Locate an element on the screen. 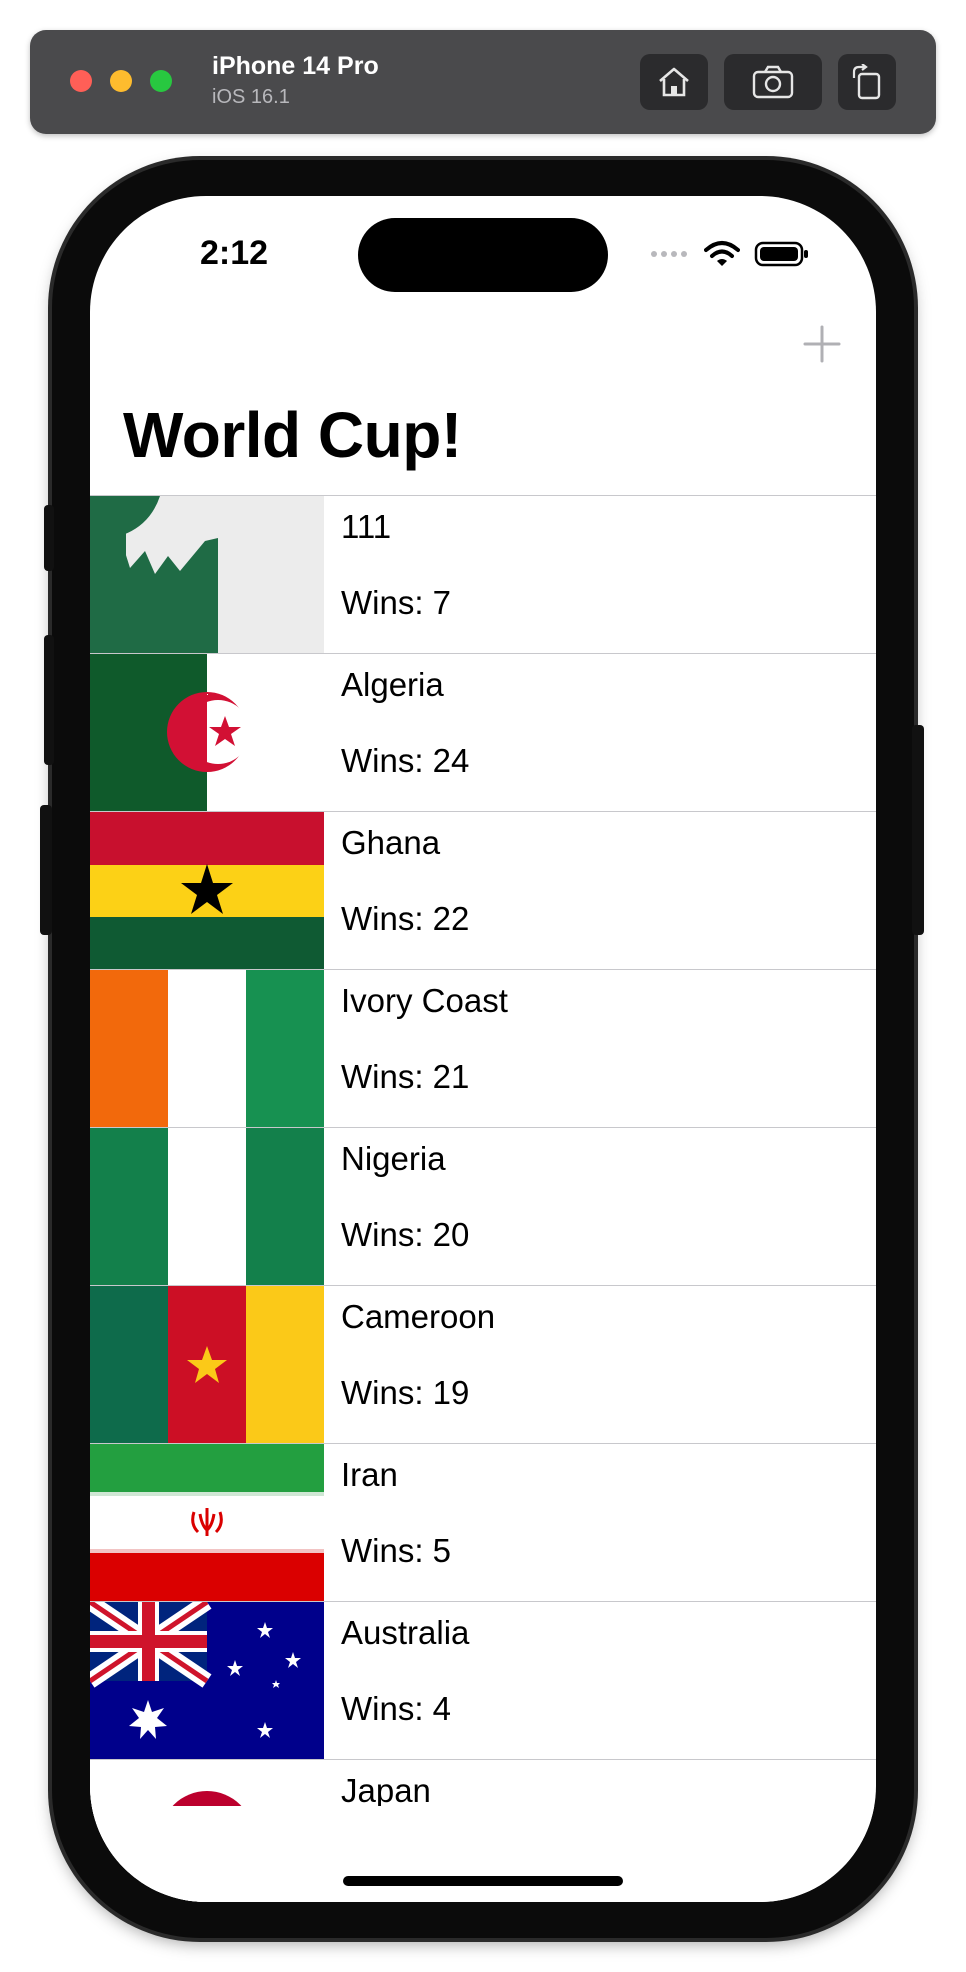 This screenshot has height=1972, width=966. team-row: Ghana Wins: 22 is located at coordinates (483, 891).